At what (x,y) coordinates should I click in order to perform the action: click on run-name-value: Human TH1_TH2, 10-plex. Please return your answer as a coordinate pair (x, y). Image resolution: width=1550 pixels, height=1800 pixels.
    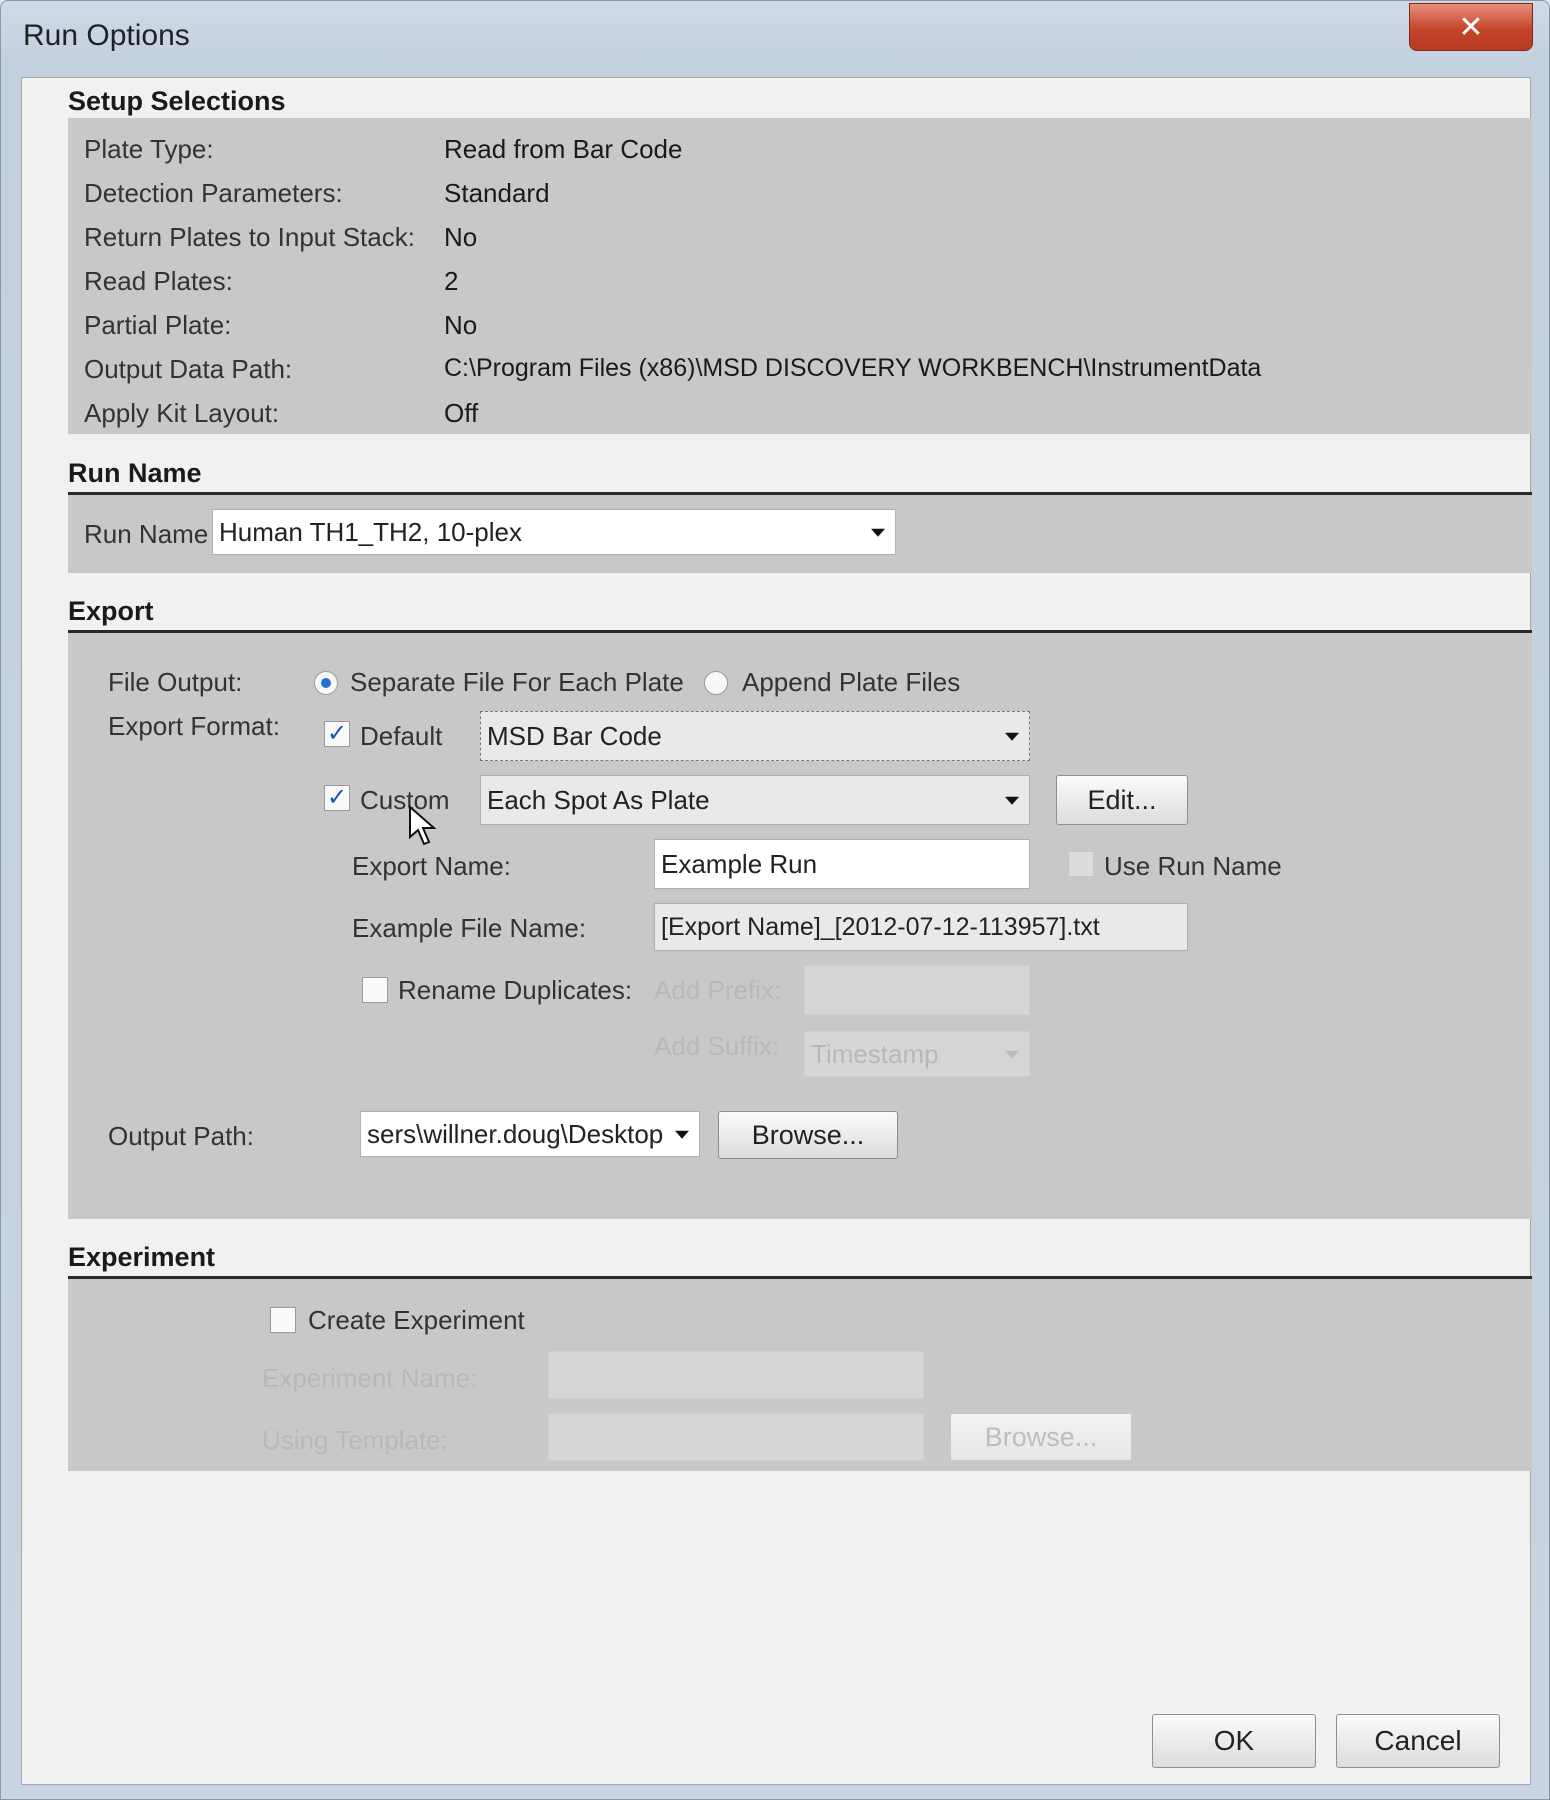
    Looking at the image, I should click on (370, 531).